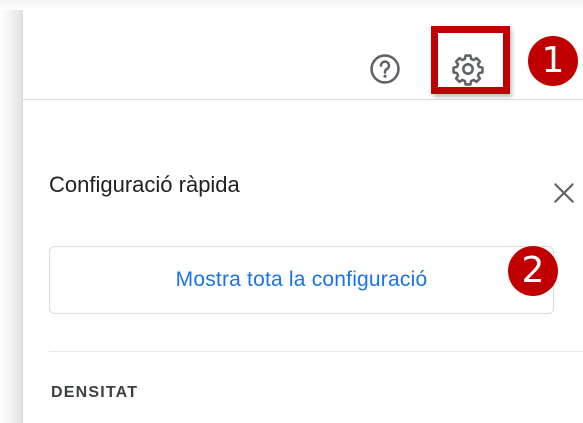 The width and height of the screenshot is (583, 423). What do you see at coordinates (144, 184) in the screenshot?
I see `quick-settings-title: Configuració ràpida` at bounding box center [144, 184].